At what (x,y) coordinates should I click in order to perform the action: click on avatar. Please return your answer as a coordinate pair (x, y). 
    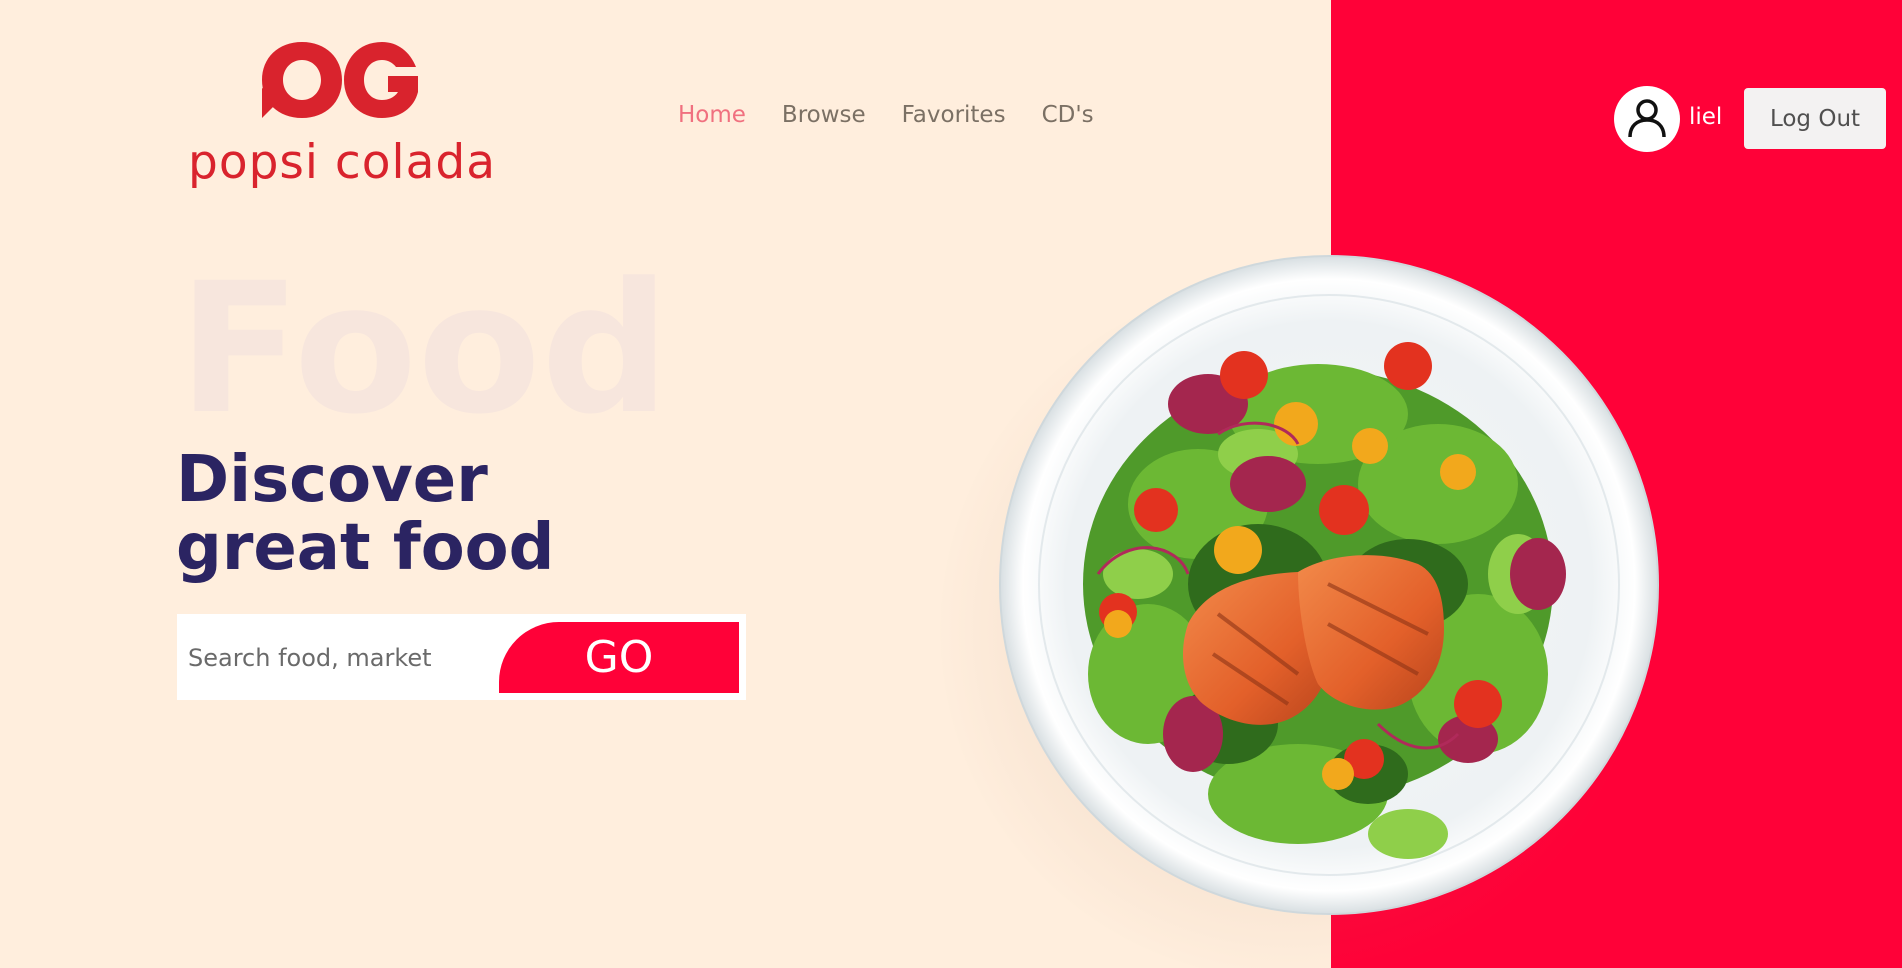
    Looking at the image, I should click on (1647, 119).